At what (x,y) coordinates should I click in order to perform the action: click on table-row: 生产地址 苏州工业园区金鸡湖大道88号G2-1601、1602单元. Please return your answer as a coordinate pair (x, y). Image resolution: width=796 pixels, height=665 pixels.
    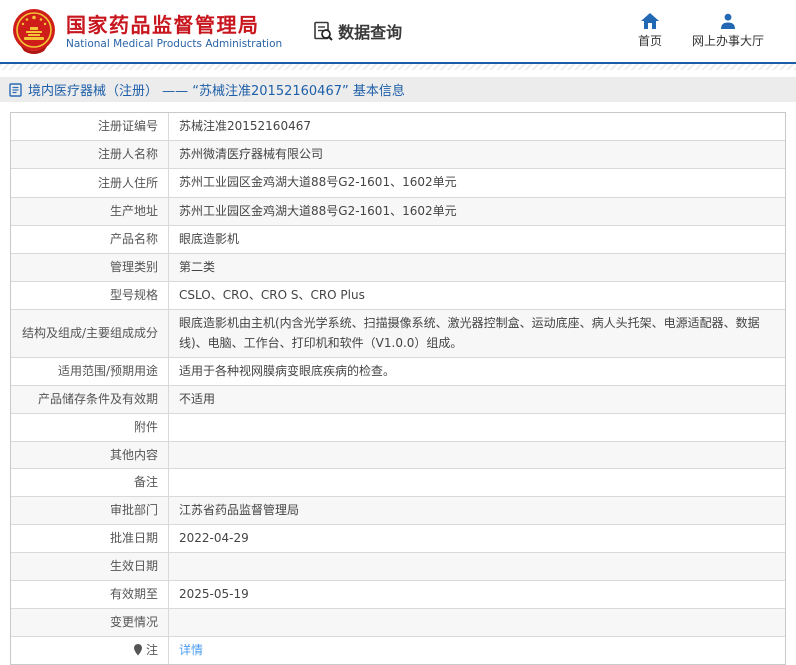
    Looking at the image, I should click on (398, 211).